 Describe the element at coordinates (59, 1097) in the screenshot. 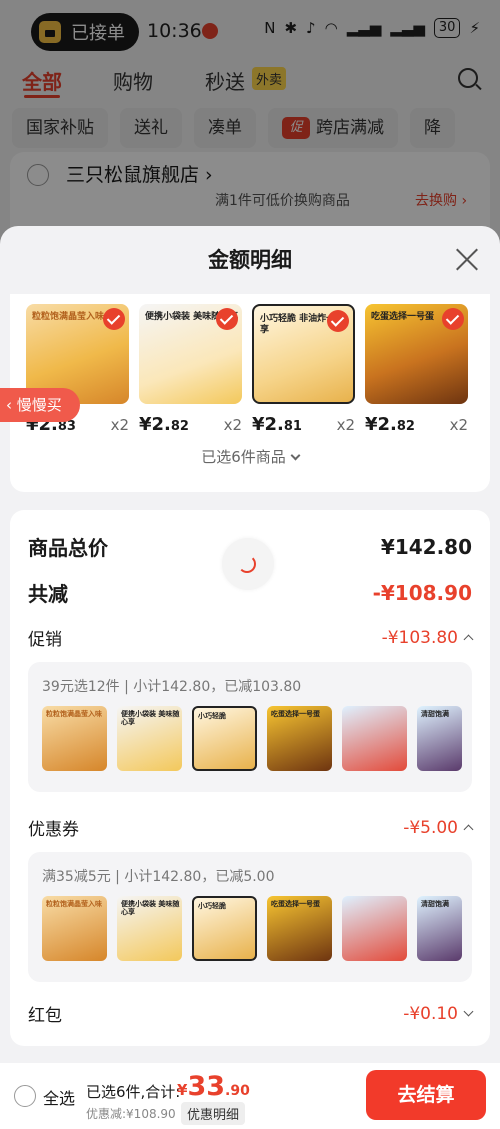

I see `select-all-label: 全选` at that location.